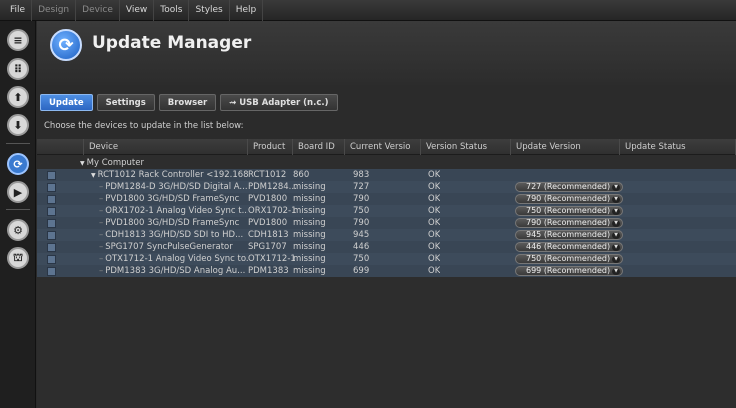  I want to click on menu-tools: Tools, so click(172, 10).